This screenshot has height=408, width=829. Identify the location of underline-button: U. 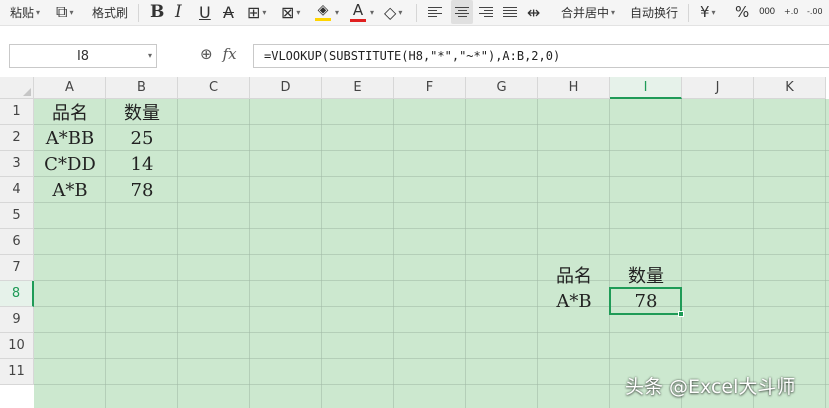
(205, 12).